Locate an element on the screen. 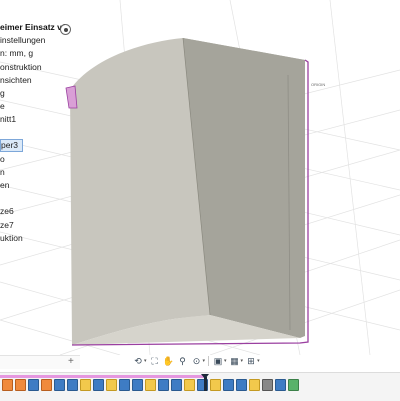 The width and height of the screenshot is (400, 401). timeline-features is located at coordinates (150, 385).